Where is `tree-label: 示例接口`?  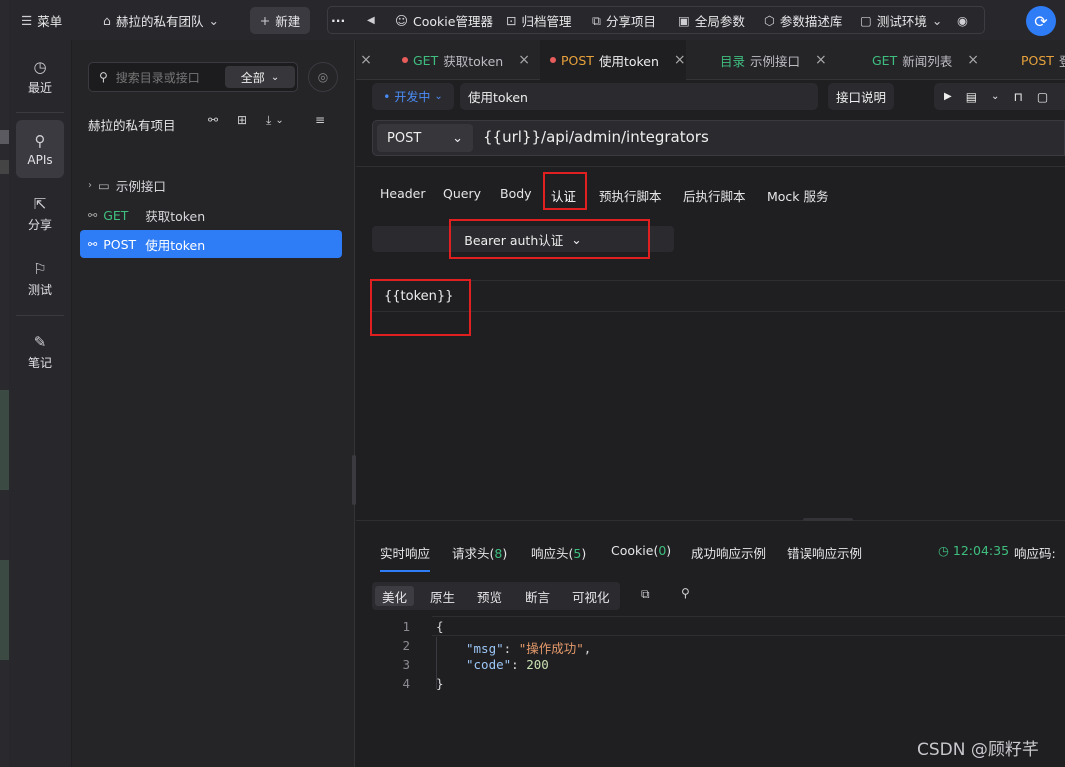 tree-label: 示例接口 is located at coordinates (140, 186).